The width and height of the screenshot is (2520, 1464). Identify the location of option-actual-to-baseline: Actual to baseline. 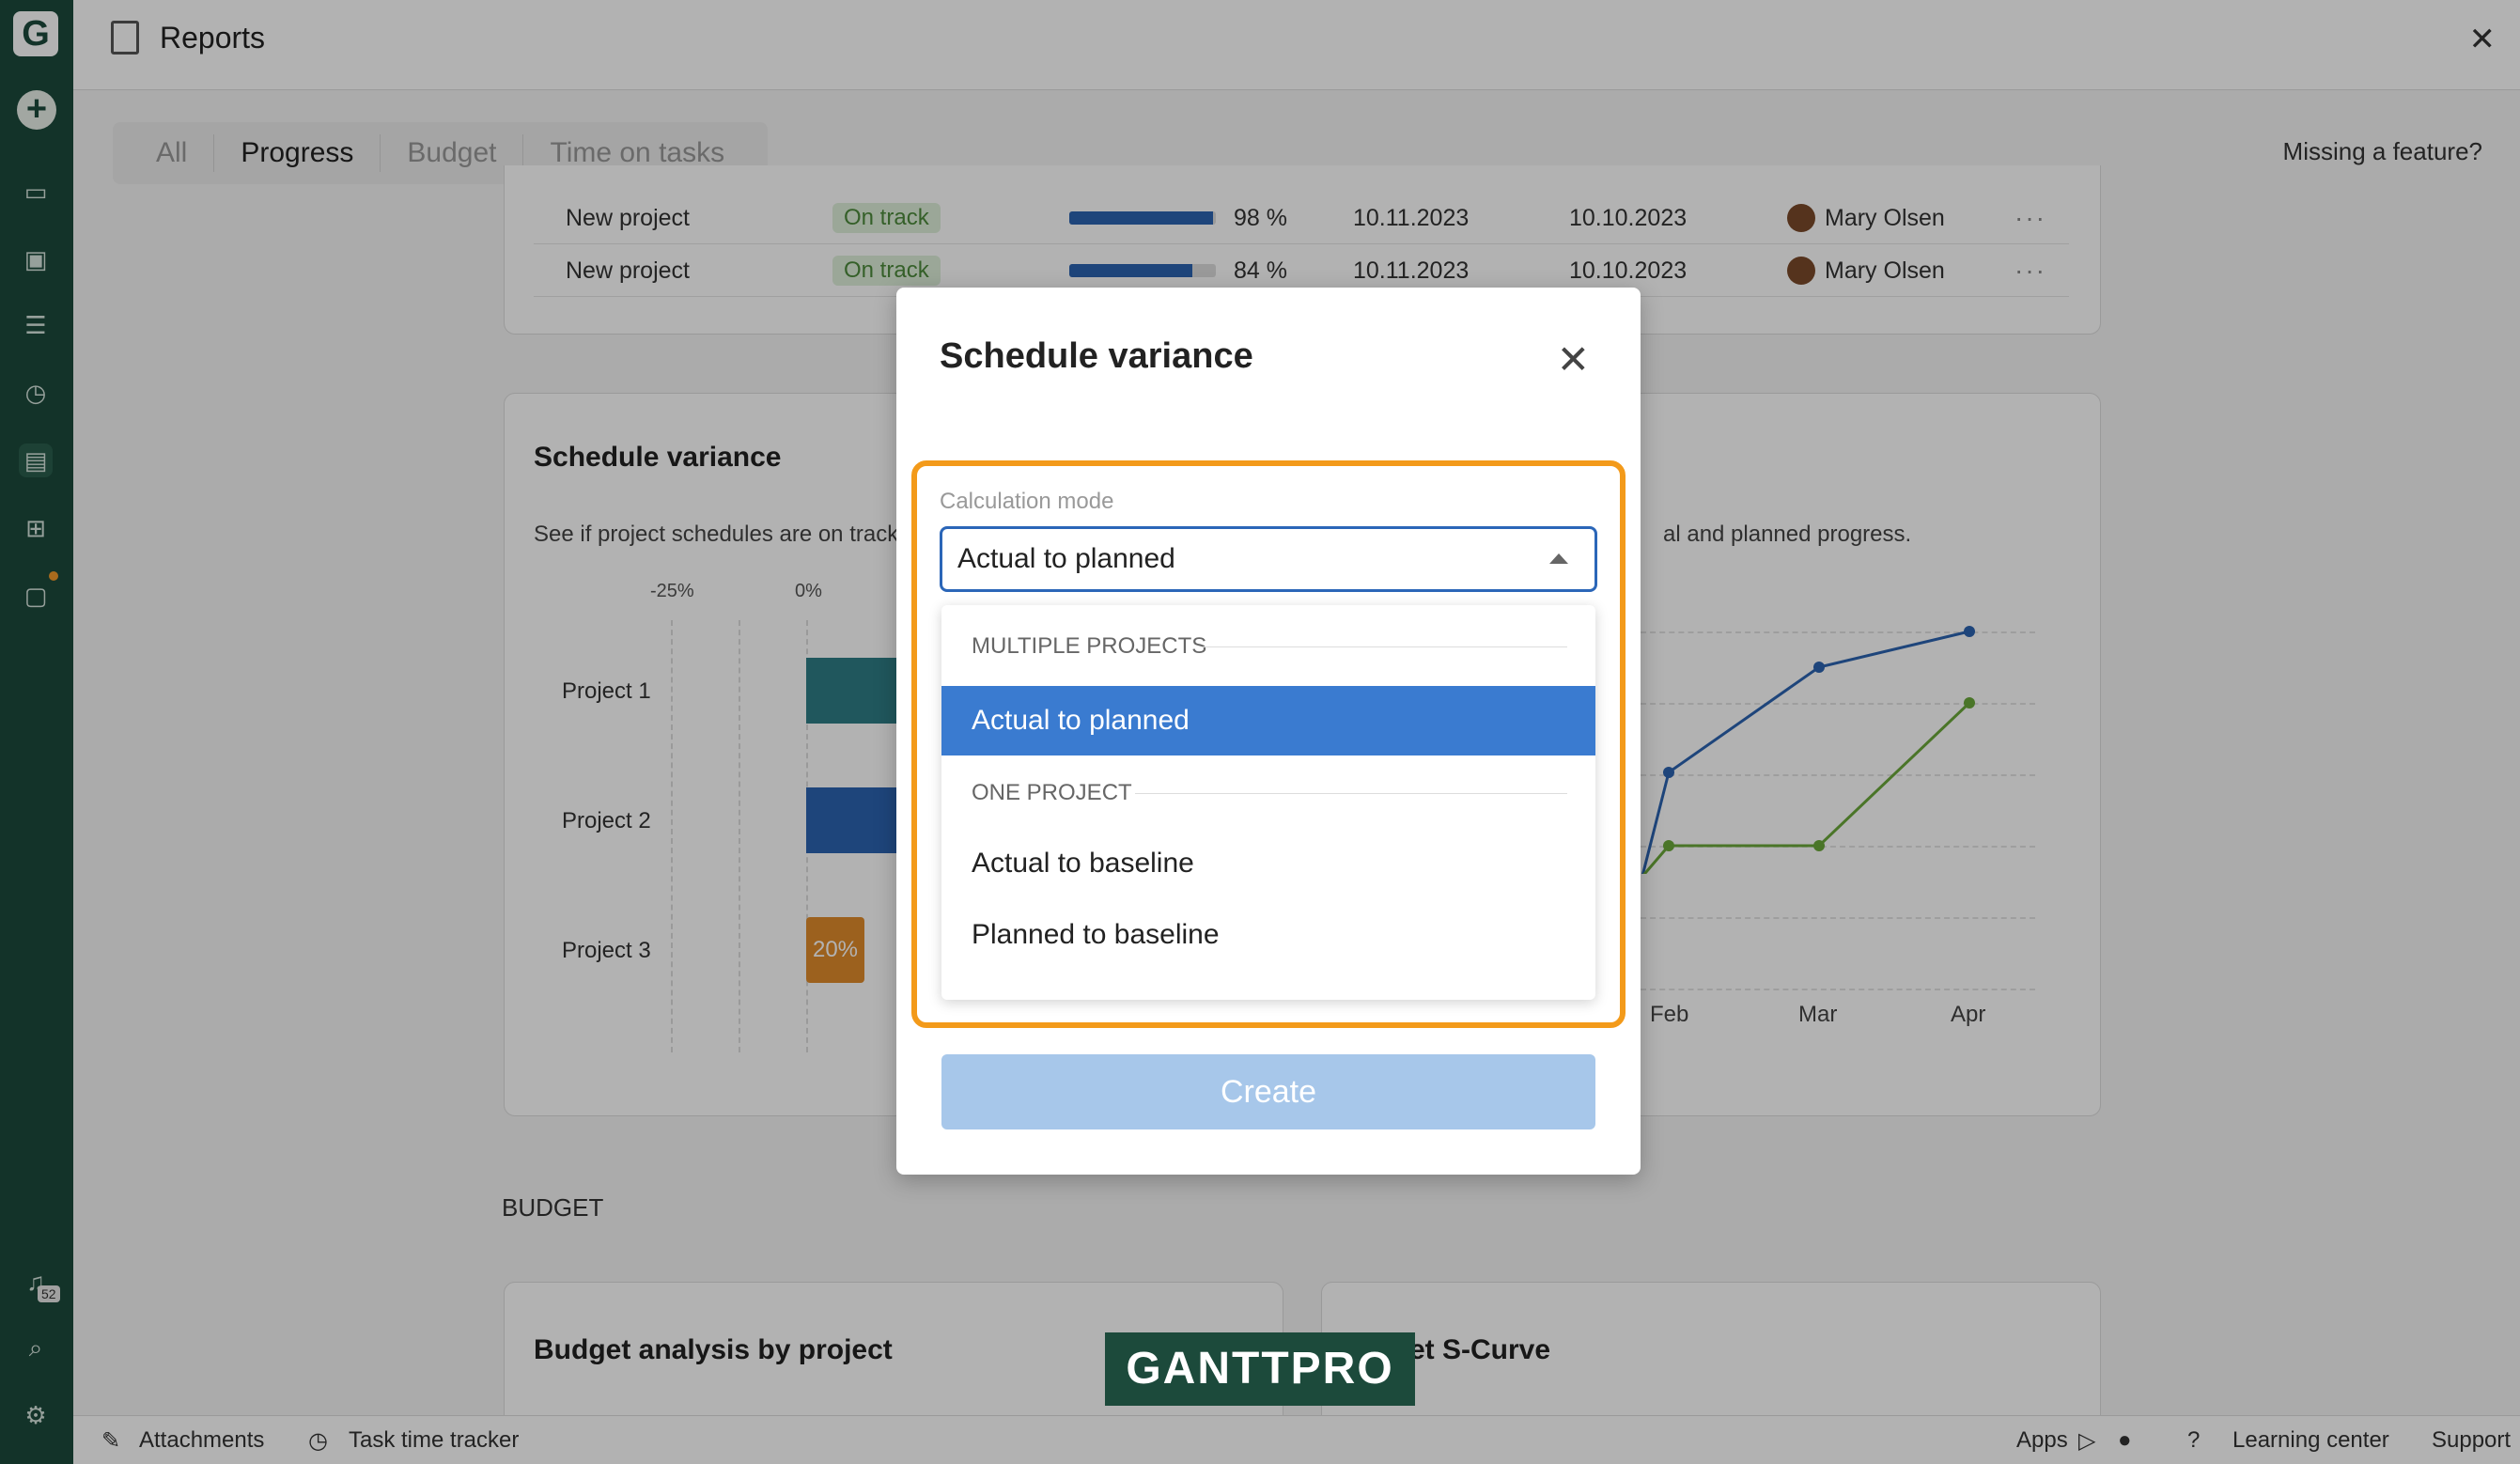
(1268, 863).